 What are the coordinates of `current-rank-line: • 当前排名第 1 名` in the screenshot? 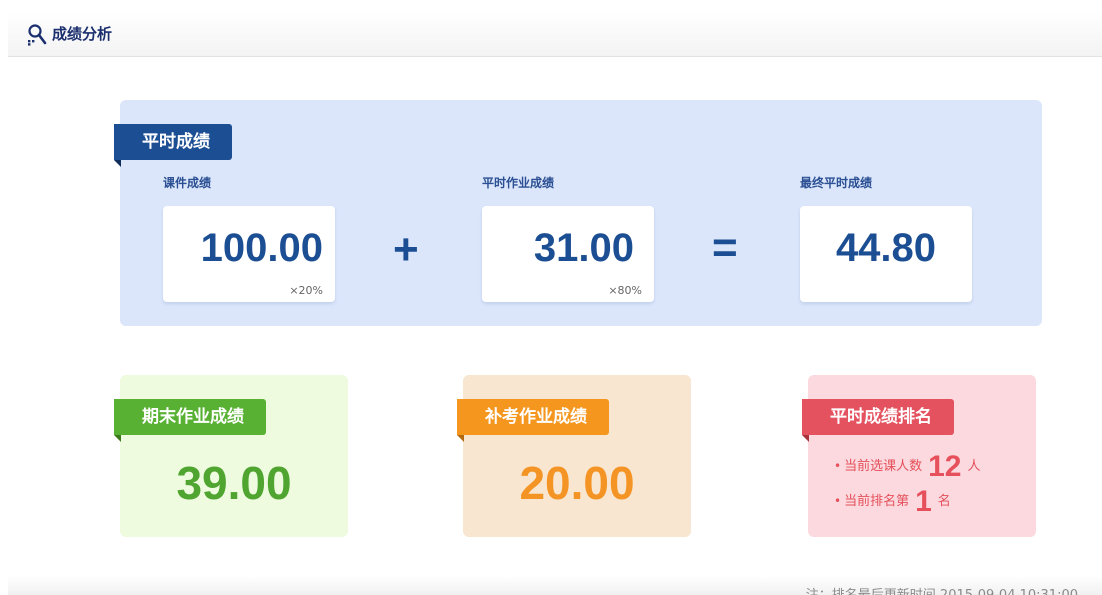 It's located at (892, 502).